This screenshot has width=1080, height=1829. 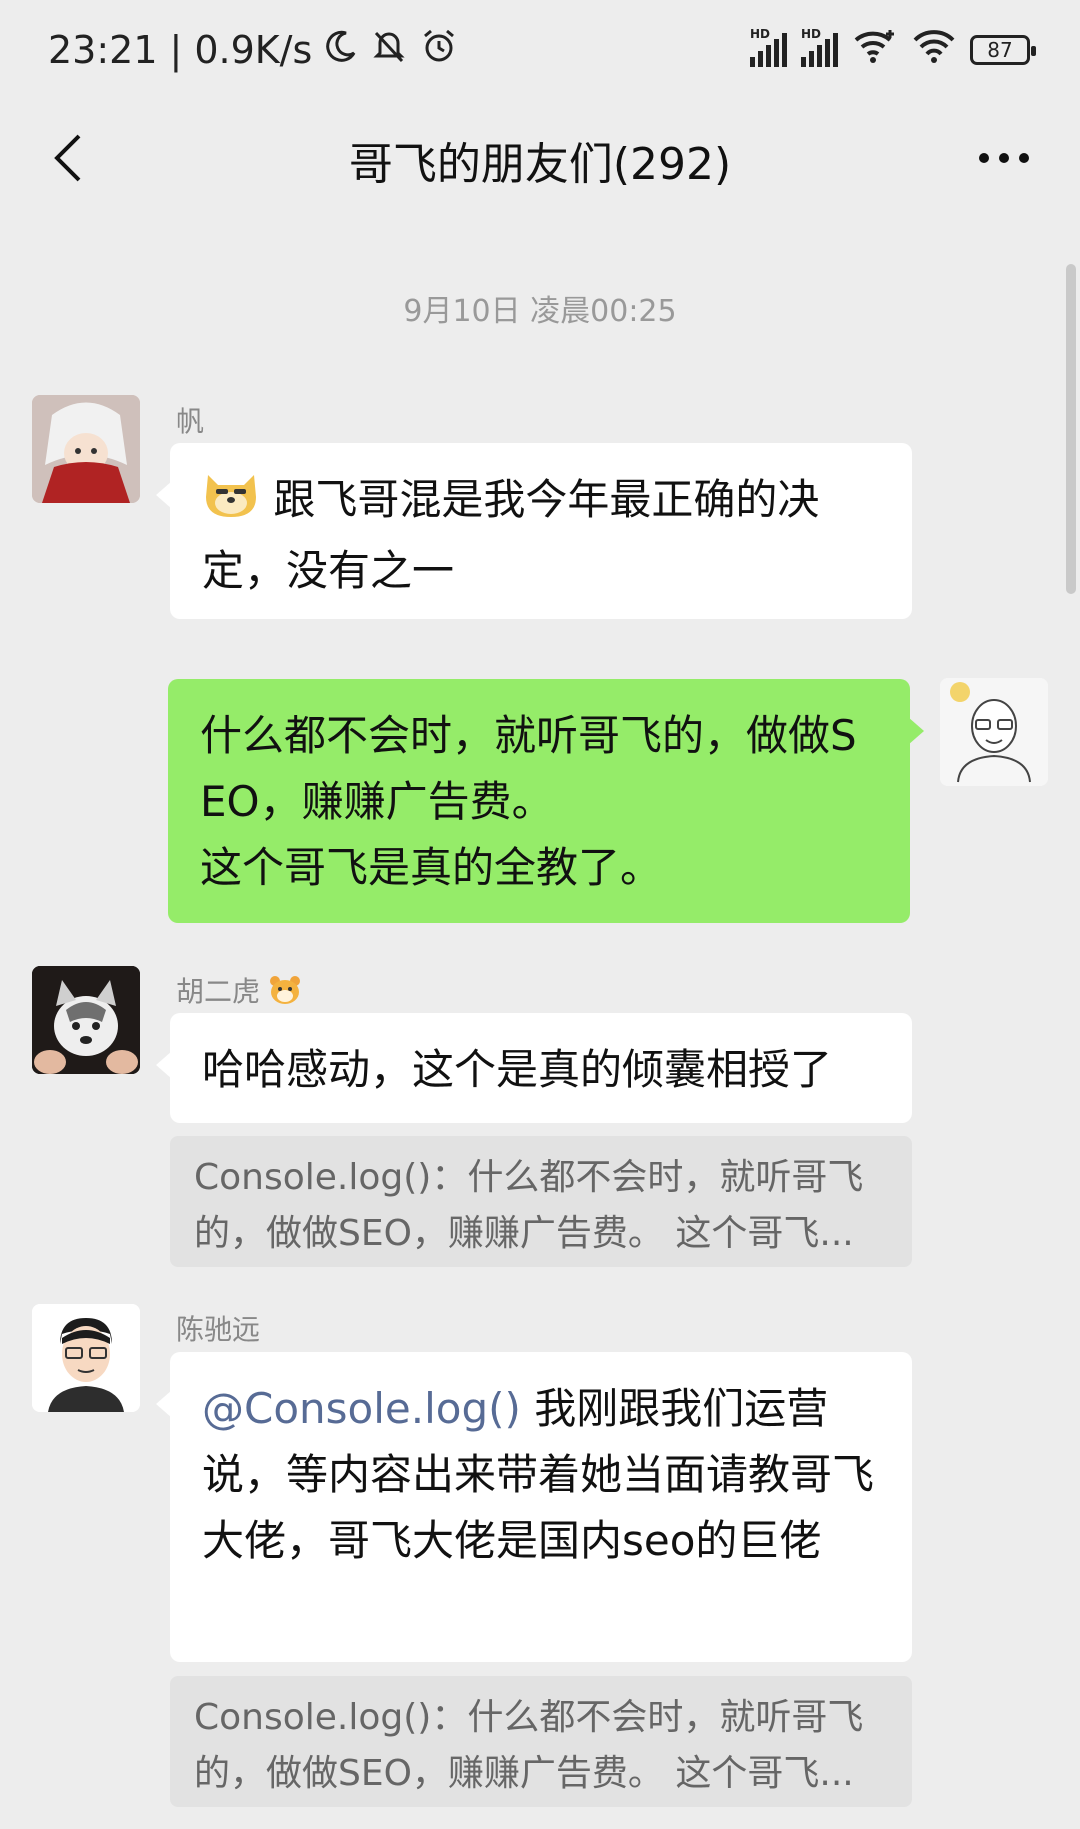 I want to click on message-text: 哈哈感动，这个是真的倾囊相授了, so click(x=517, y=1069).